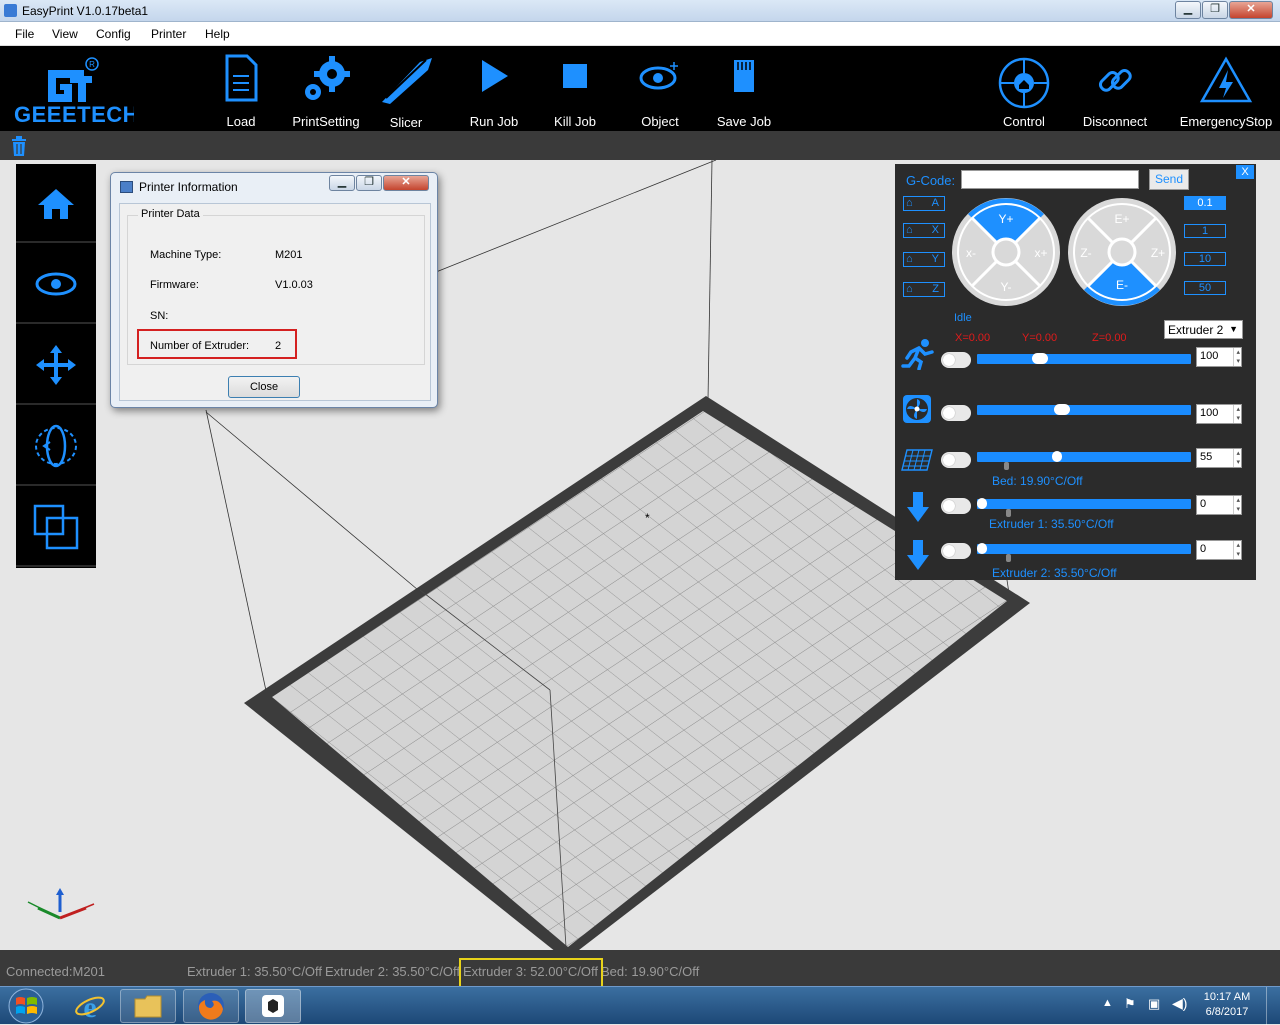 The height and width of the screenshot is (1025, 1280). I want to click on machine-type-value: M201, so click(289, 255).